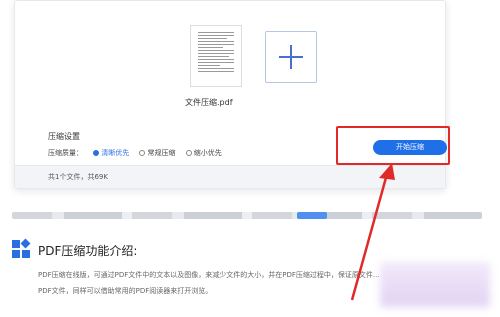 This screenshot has height=317, width=500. I want to click on red-arrow, so click(372, 232).